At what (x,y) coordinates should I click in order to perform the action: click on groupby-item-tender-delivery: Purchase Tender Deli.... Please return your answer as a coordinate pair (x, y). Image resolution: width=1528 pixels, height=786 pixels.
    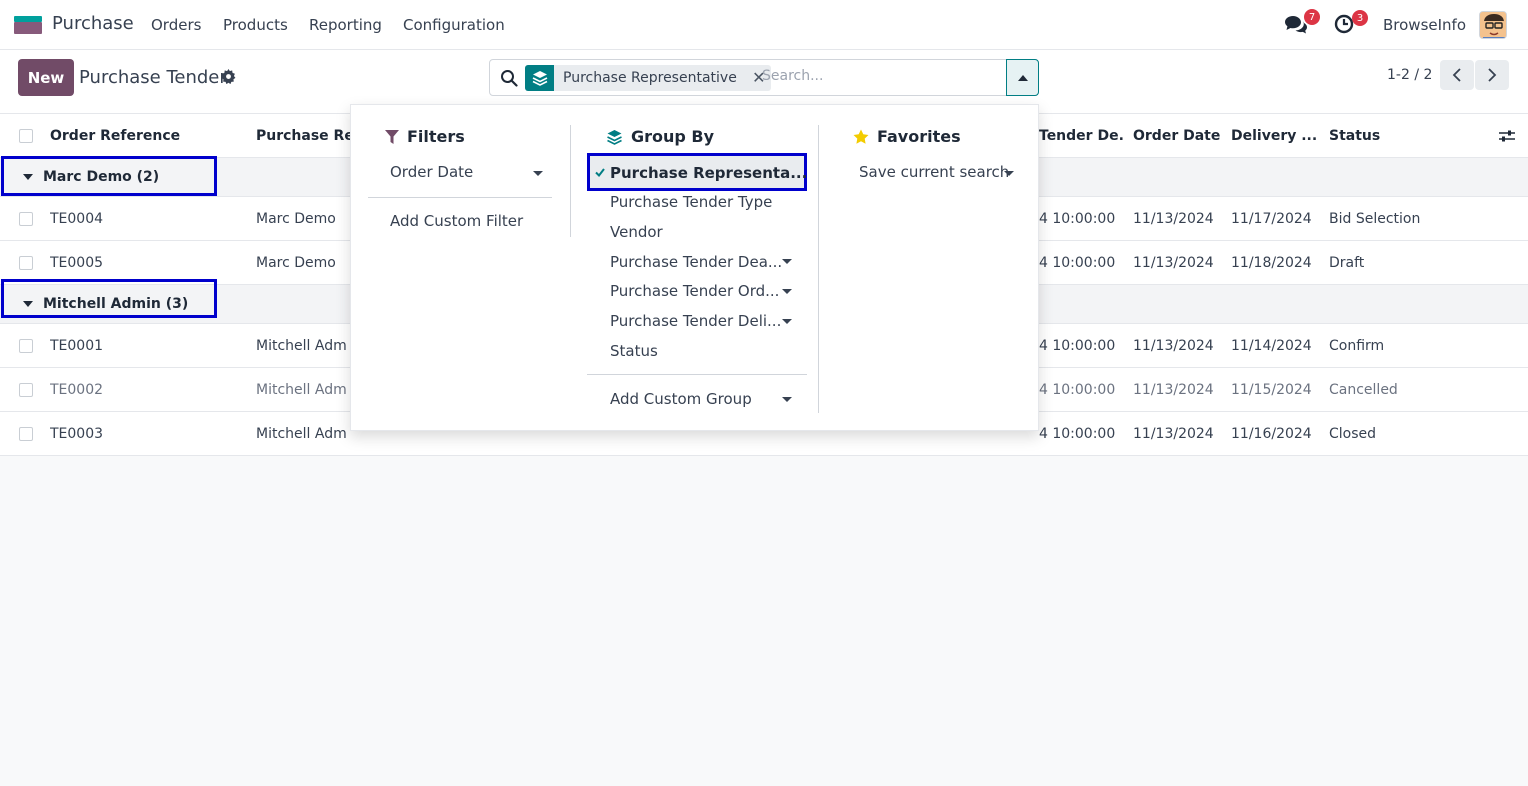
    Looking at the image, I should click on (695, 321).